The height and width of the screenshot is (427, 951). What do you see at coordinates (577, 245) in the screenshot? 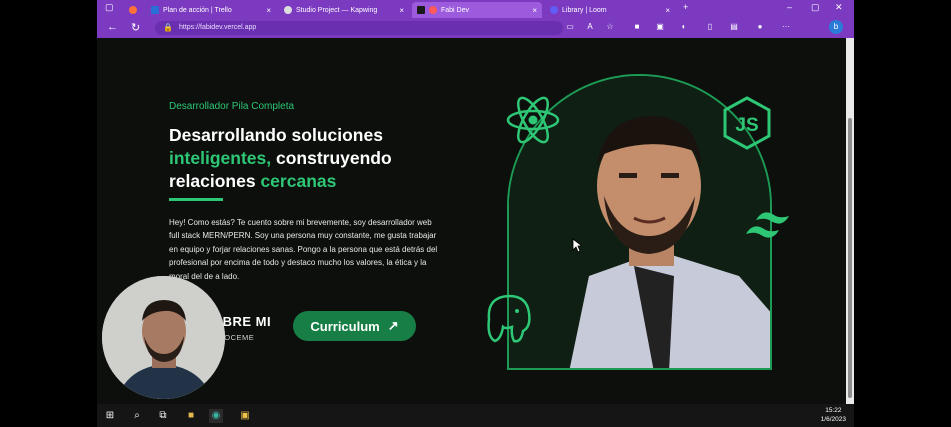
I see `mouse-cursor-icon` at bounding box center [577, 245].